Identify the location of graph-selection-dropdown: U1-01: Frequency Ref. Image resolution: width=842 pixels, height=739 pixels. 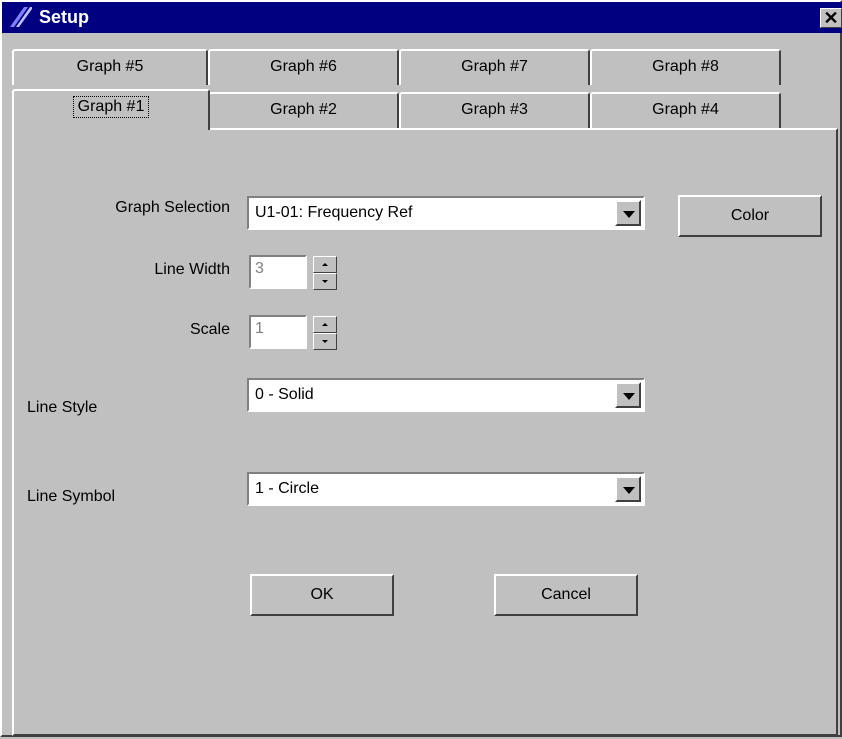
(446, 213).